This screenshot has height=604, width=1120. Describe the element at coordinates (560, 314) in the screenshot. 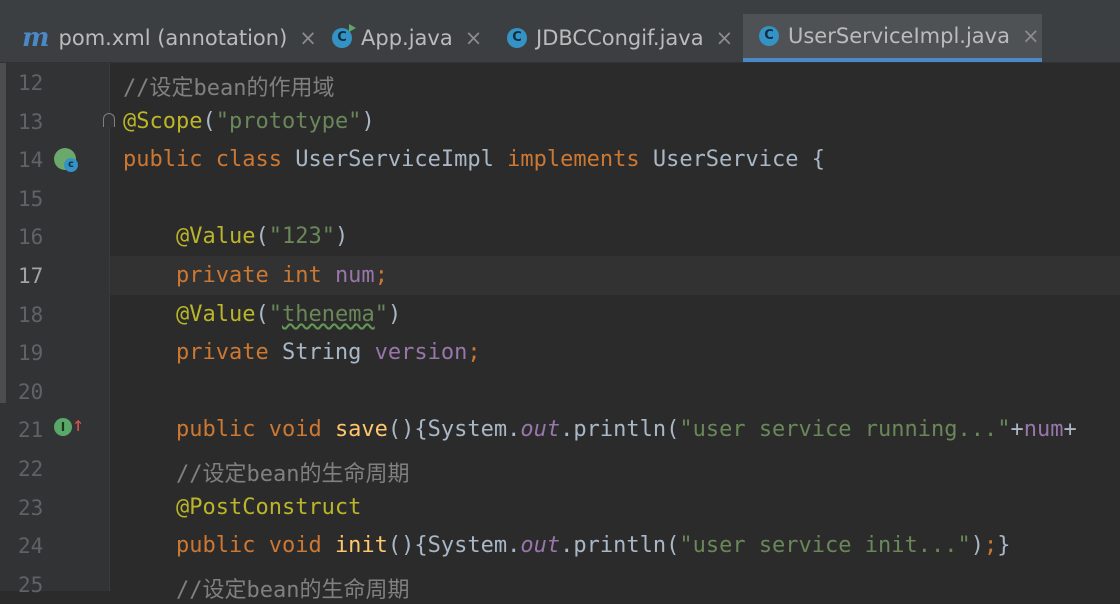

I see `code-line: 18 @Value("thenema")` at that location.